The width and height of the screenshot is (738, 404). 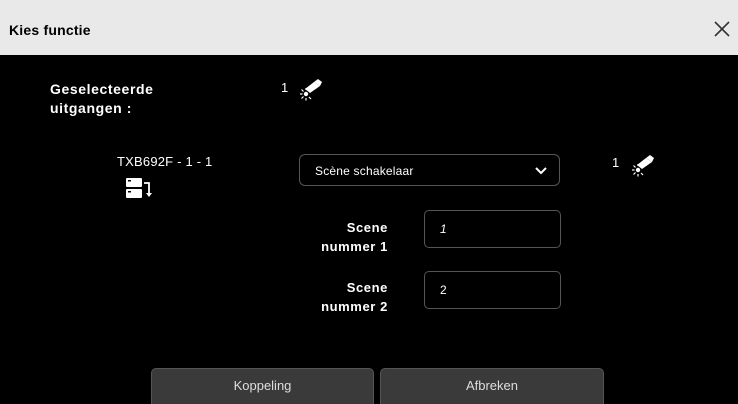 I want to click on dialog-title: Kies functie, so click(x=50, y=30).